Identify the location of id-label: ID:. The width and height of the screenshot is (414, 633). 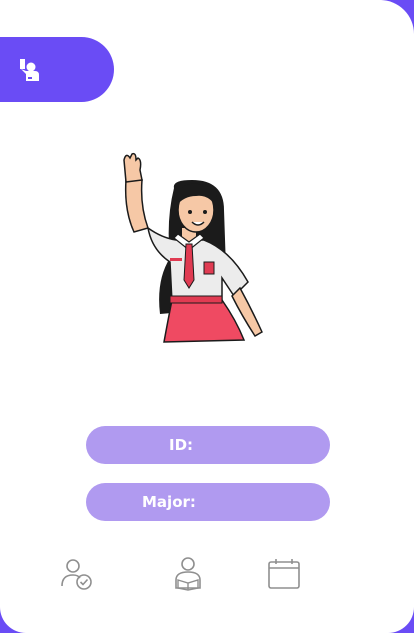
(181, 445).